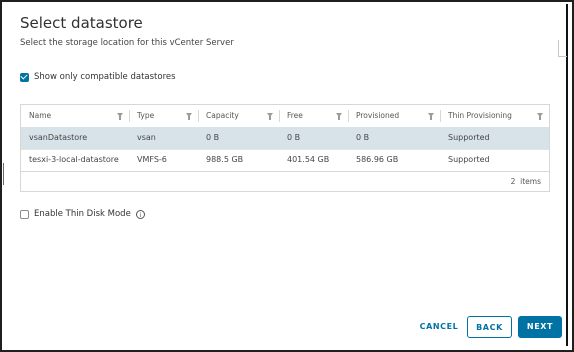 Image resolution: width=574 pixels, height=352 pixels. I want to click on cell-provisioned: 0 B, so click(363, 137).